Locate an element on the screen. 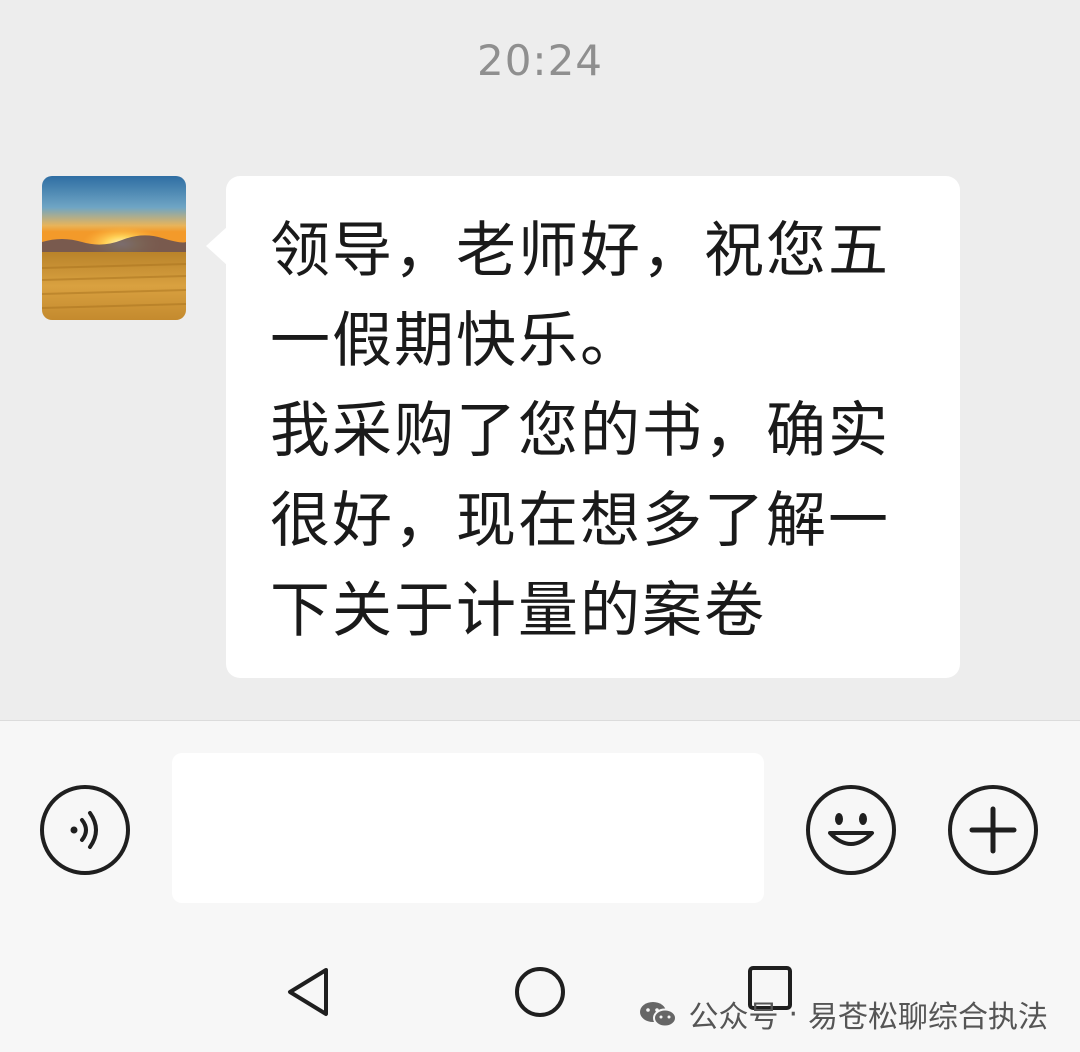 This screenshot has width=1080, height=1052. system-navigation-bar: 公众号 · 易苍松聊综合执法 is located at coordinates (540, 991).